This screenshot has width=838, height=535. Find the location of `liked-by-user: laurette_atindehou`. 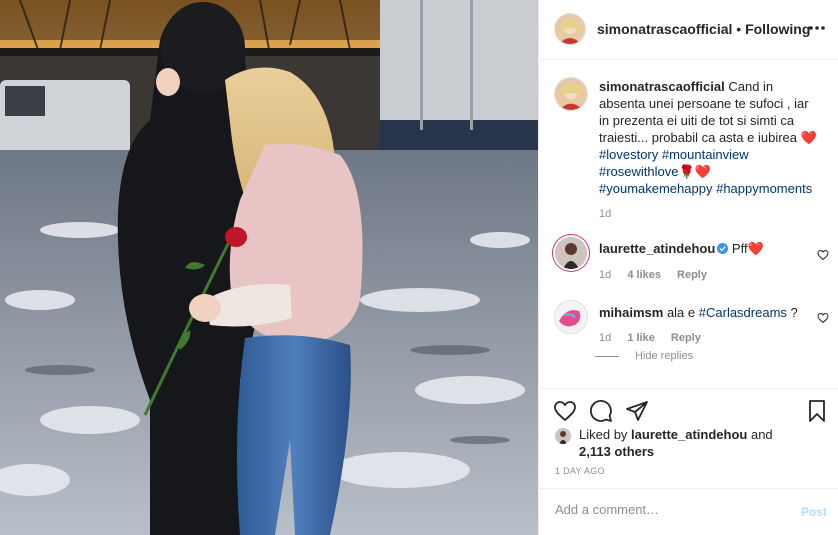

liked-by-user: laurette_atindehou is located at coordinates (689, 434).